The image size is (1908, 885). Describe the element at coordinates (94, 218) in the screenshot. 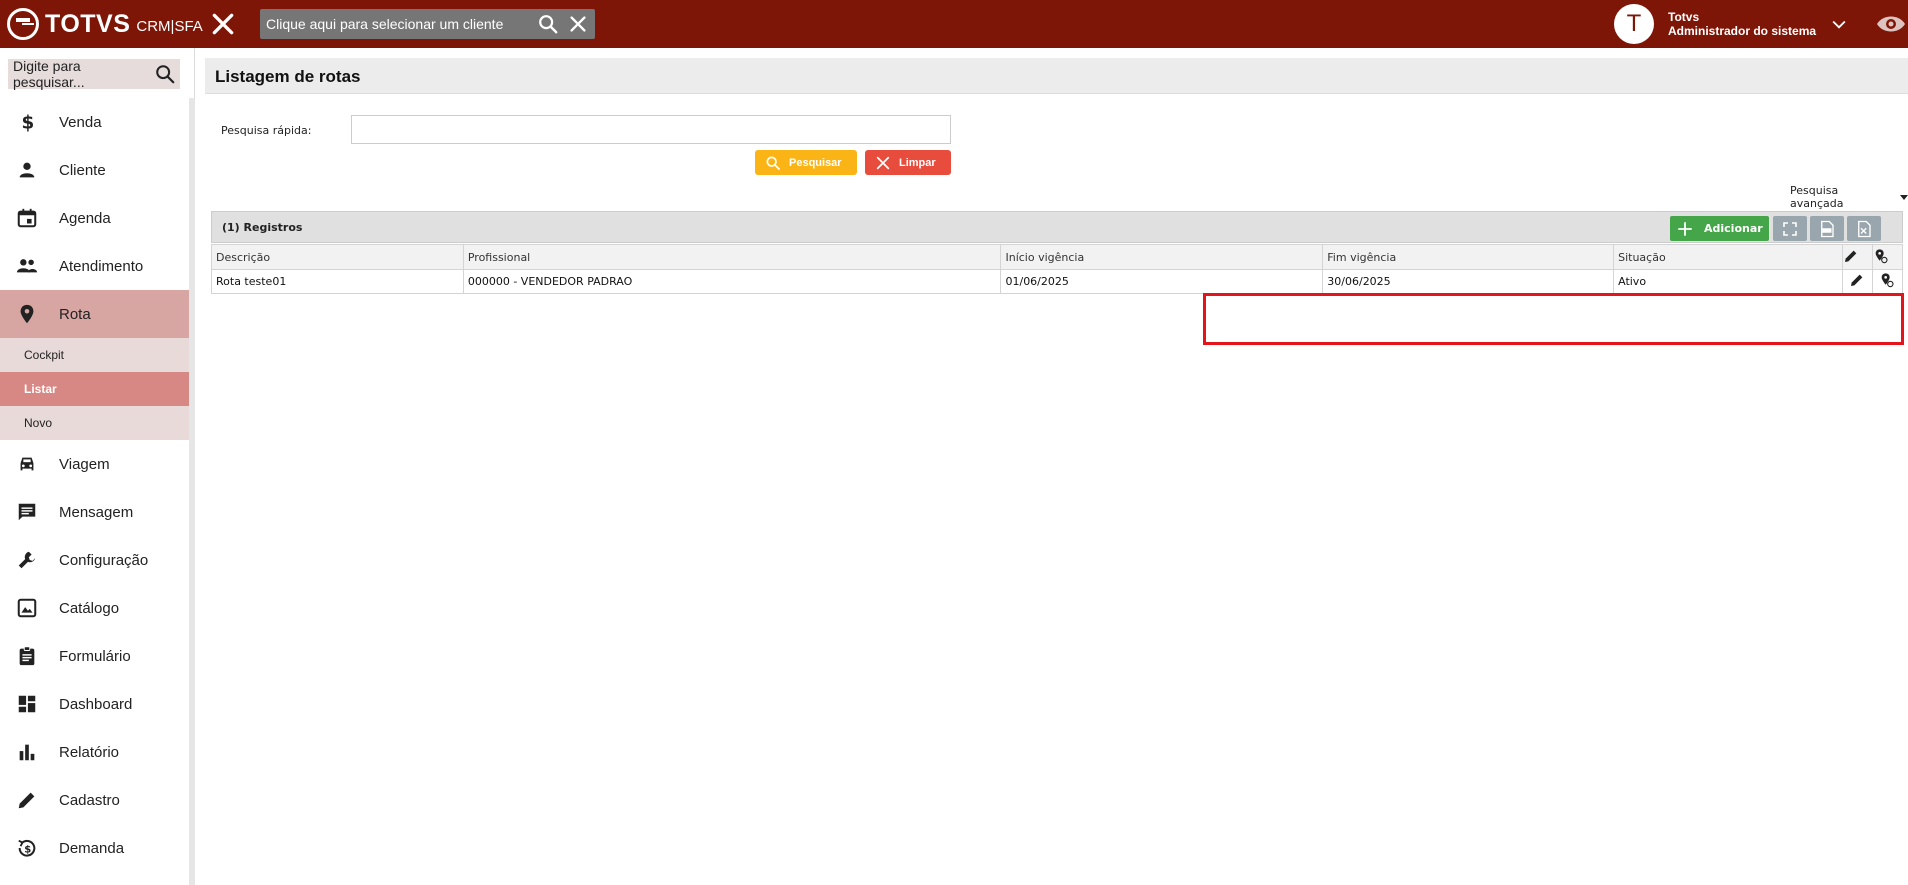

I see `sidebar-item-agenda: Agenda` at that location.